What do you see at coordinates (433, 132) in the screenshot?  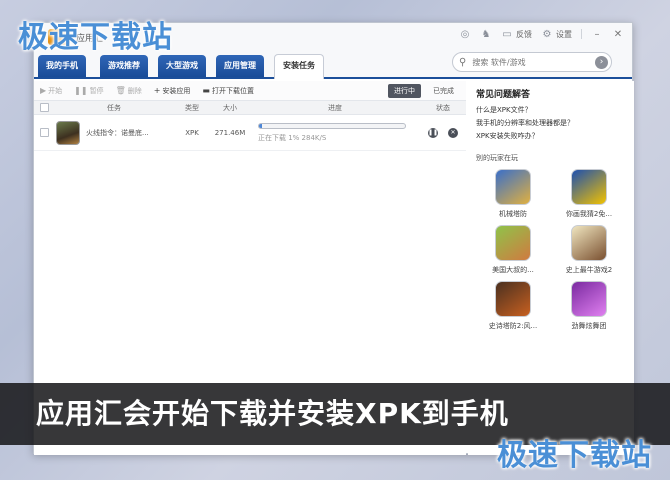 I see `pause-task-icon: ❚❚` at bounding box center [433, 132].